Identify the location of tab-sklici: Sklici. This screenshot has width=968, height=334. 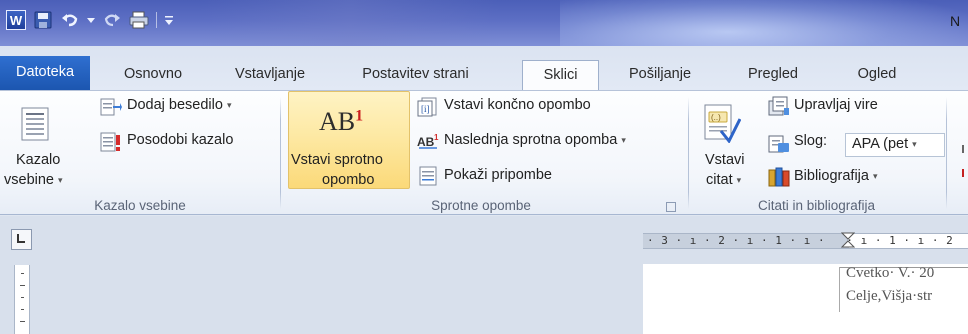
(560, 75).